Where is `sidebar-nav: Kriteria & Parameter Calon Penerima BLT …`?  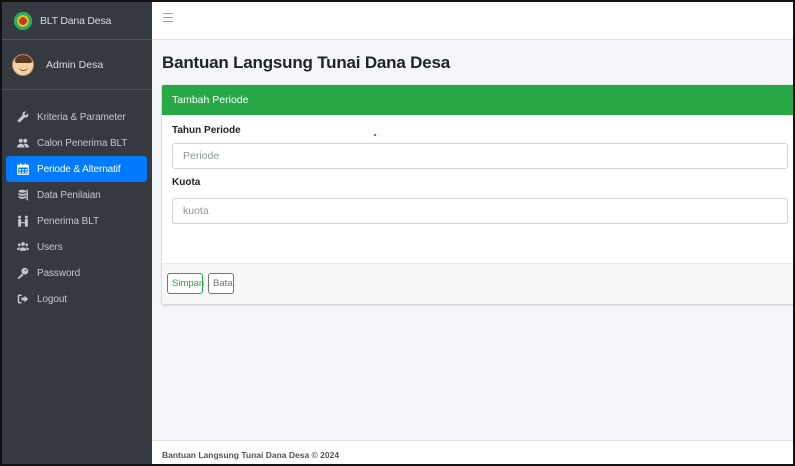
sidebar-nav: Kriteria & Parameter Calon Penerima BLT … is located at coordinates (77, 201).